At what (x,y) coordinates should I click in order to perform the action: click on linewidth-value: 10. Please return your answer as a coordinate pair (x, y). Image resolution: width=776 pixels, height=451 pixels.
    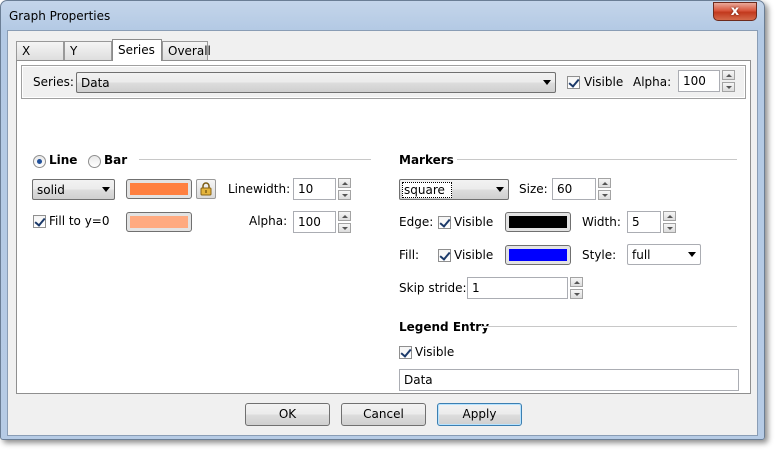
    Looking at the image, I should click on (306, 189).